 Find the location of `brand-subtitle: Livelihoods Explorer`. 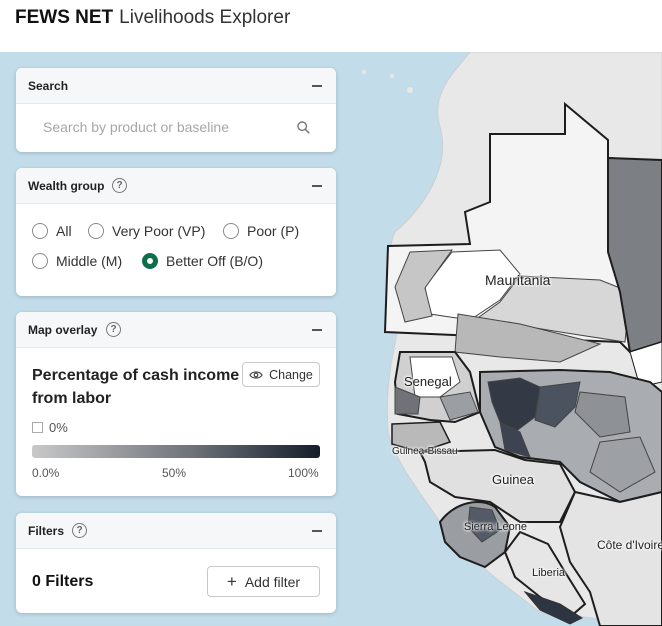

brand-subtitle: Livelihoods Explorer is located at coordinates (205, 17).